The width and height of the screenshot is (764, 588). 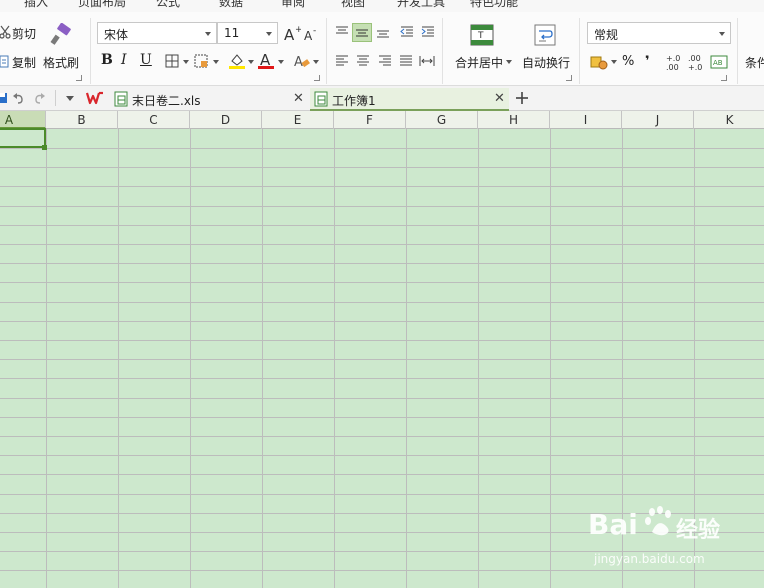 I want to click on fill-color-icon, so click(x=237, y=61).